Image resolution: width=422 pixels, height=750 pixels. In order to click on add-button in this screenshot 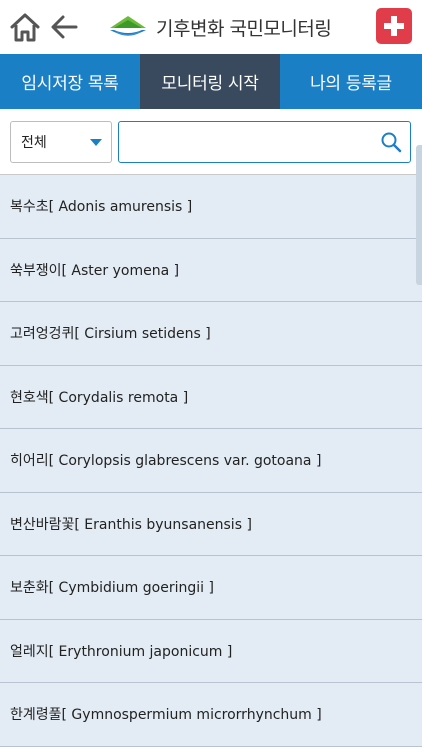, I will do `click(394, 26)`.